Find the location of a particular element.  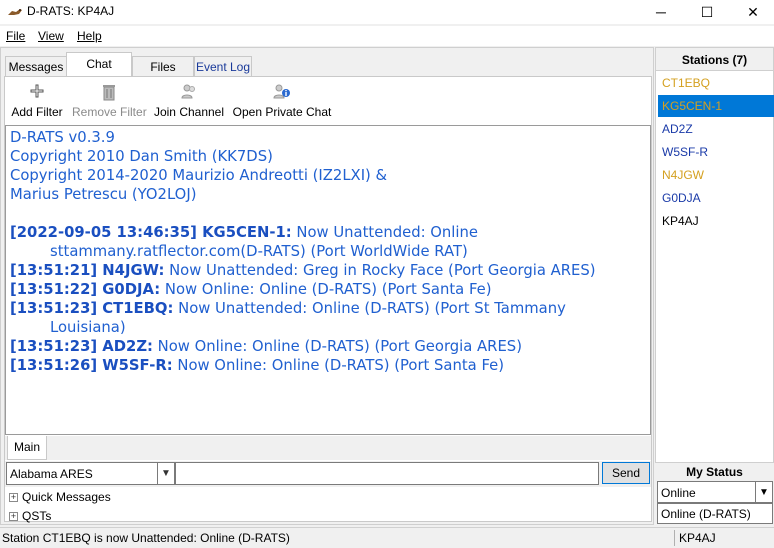

tab-main-channel: Main is located at coordinates (27, 448).